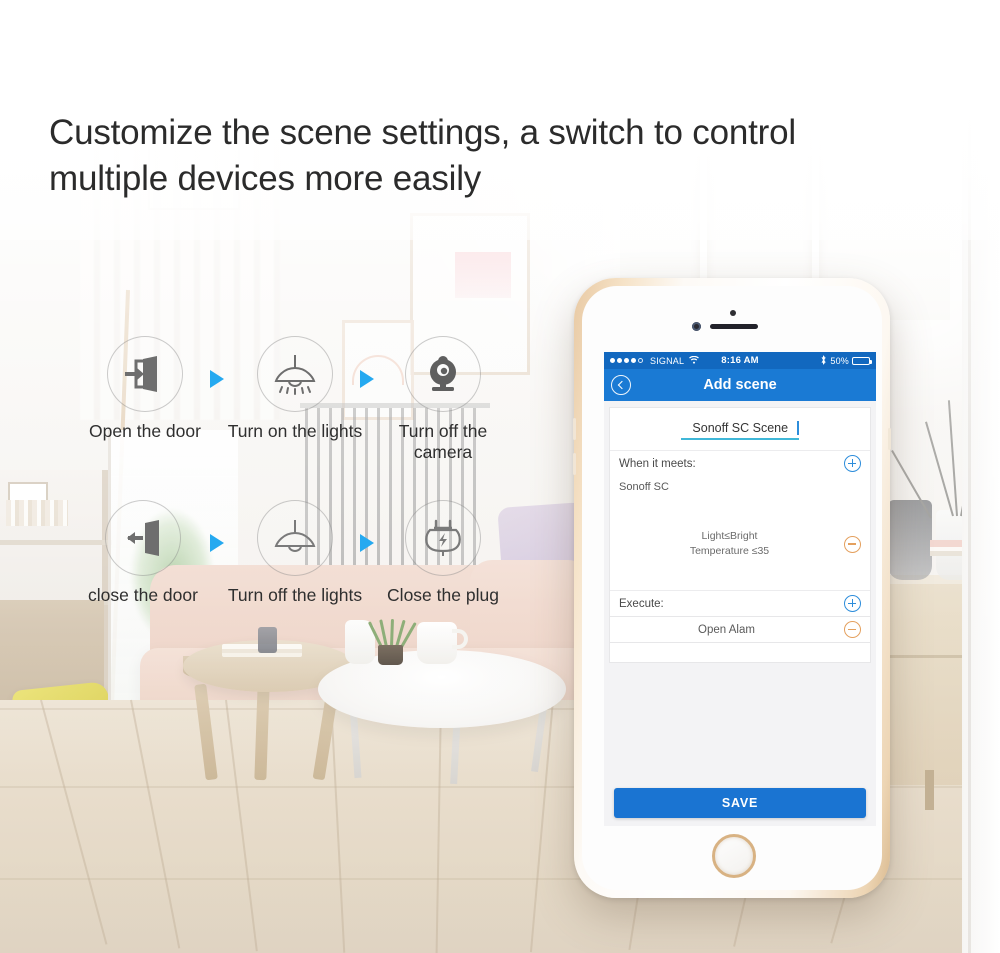  I want to click on drinking-glass, so click(267, 640).